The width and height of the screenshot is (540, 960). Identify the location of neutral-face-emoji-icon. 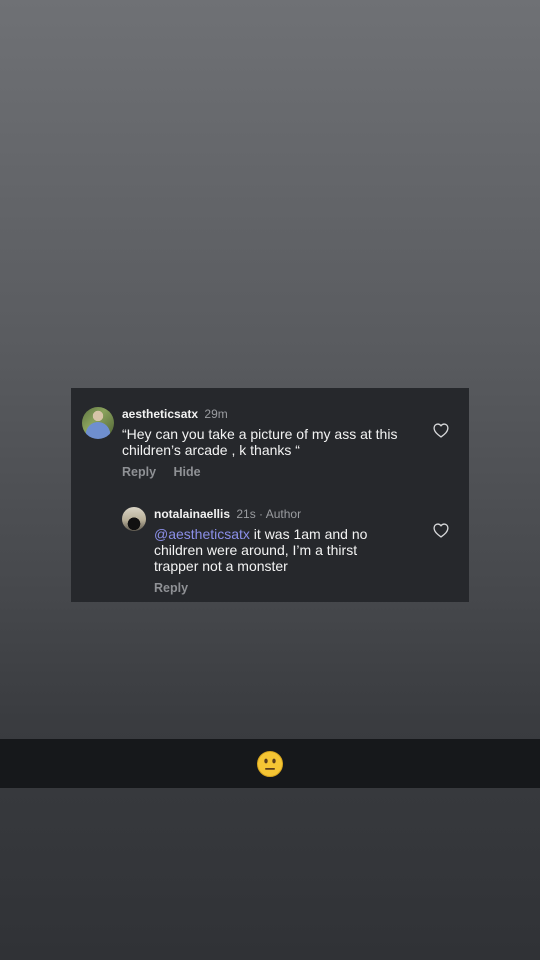
(270, 764).